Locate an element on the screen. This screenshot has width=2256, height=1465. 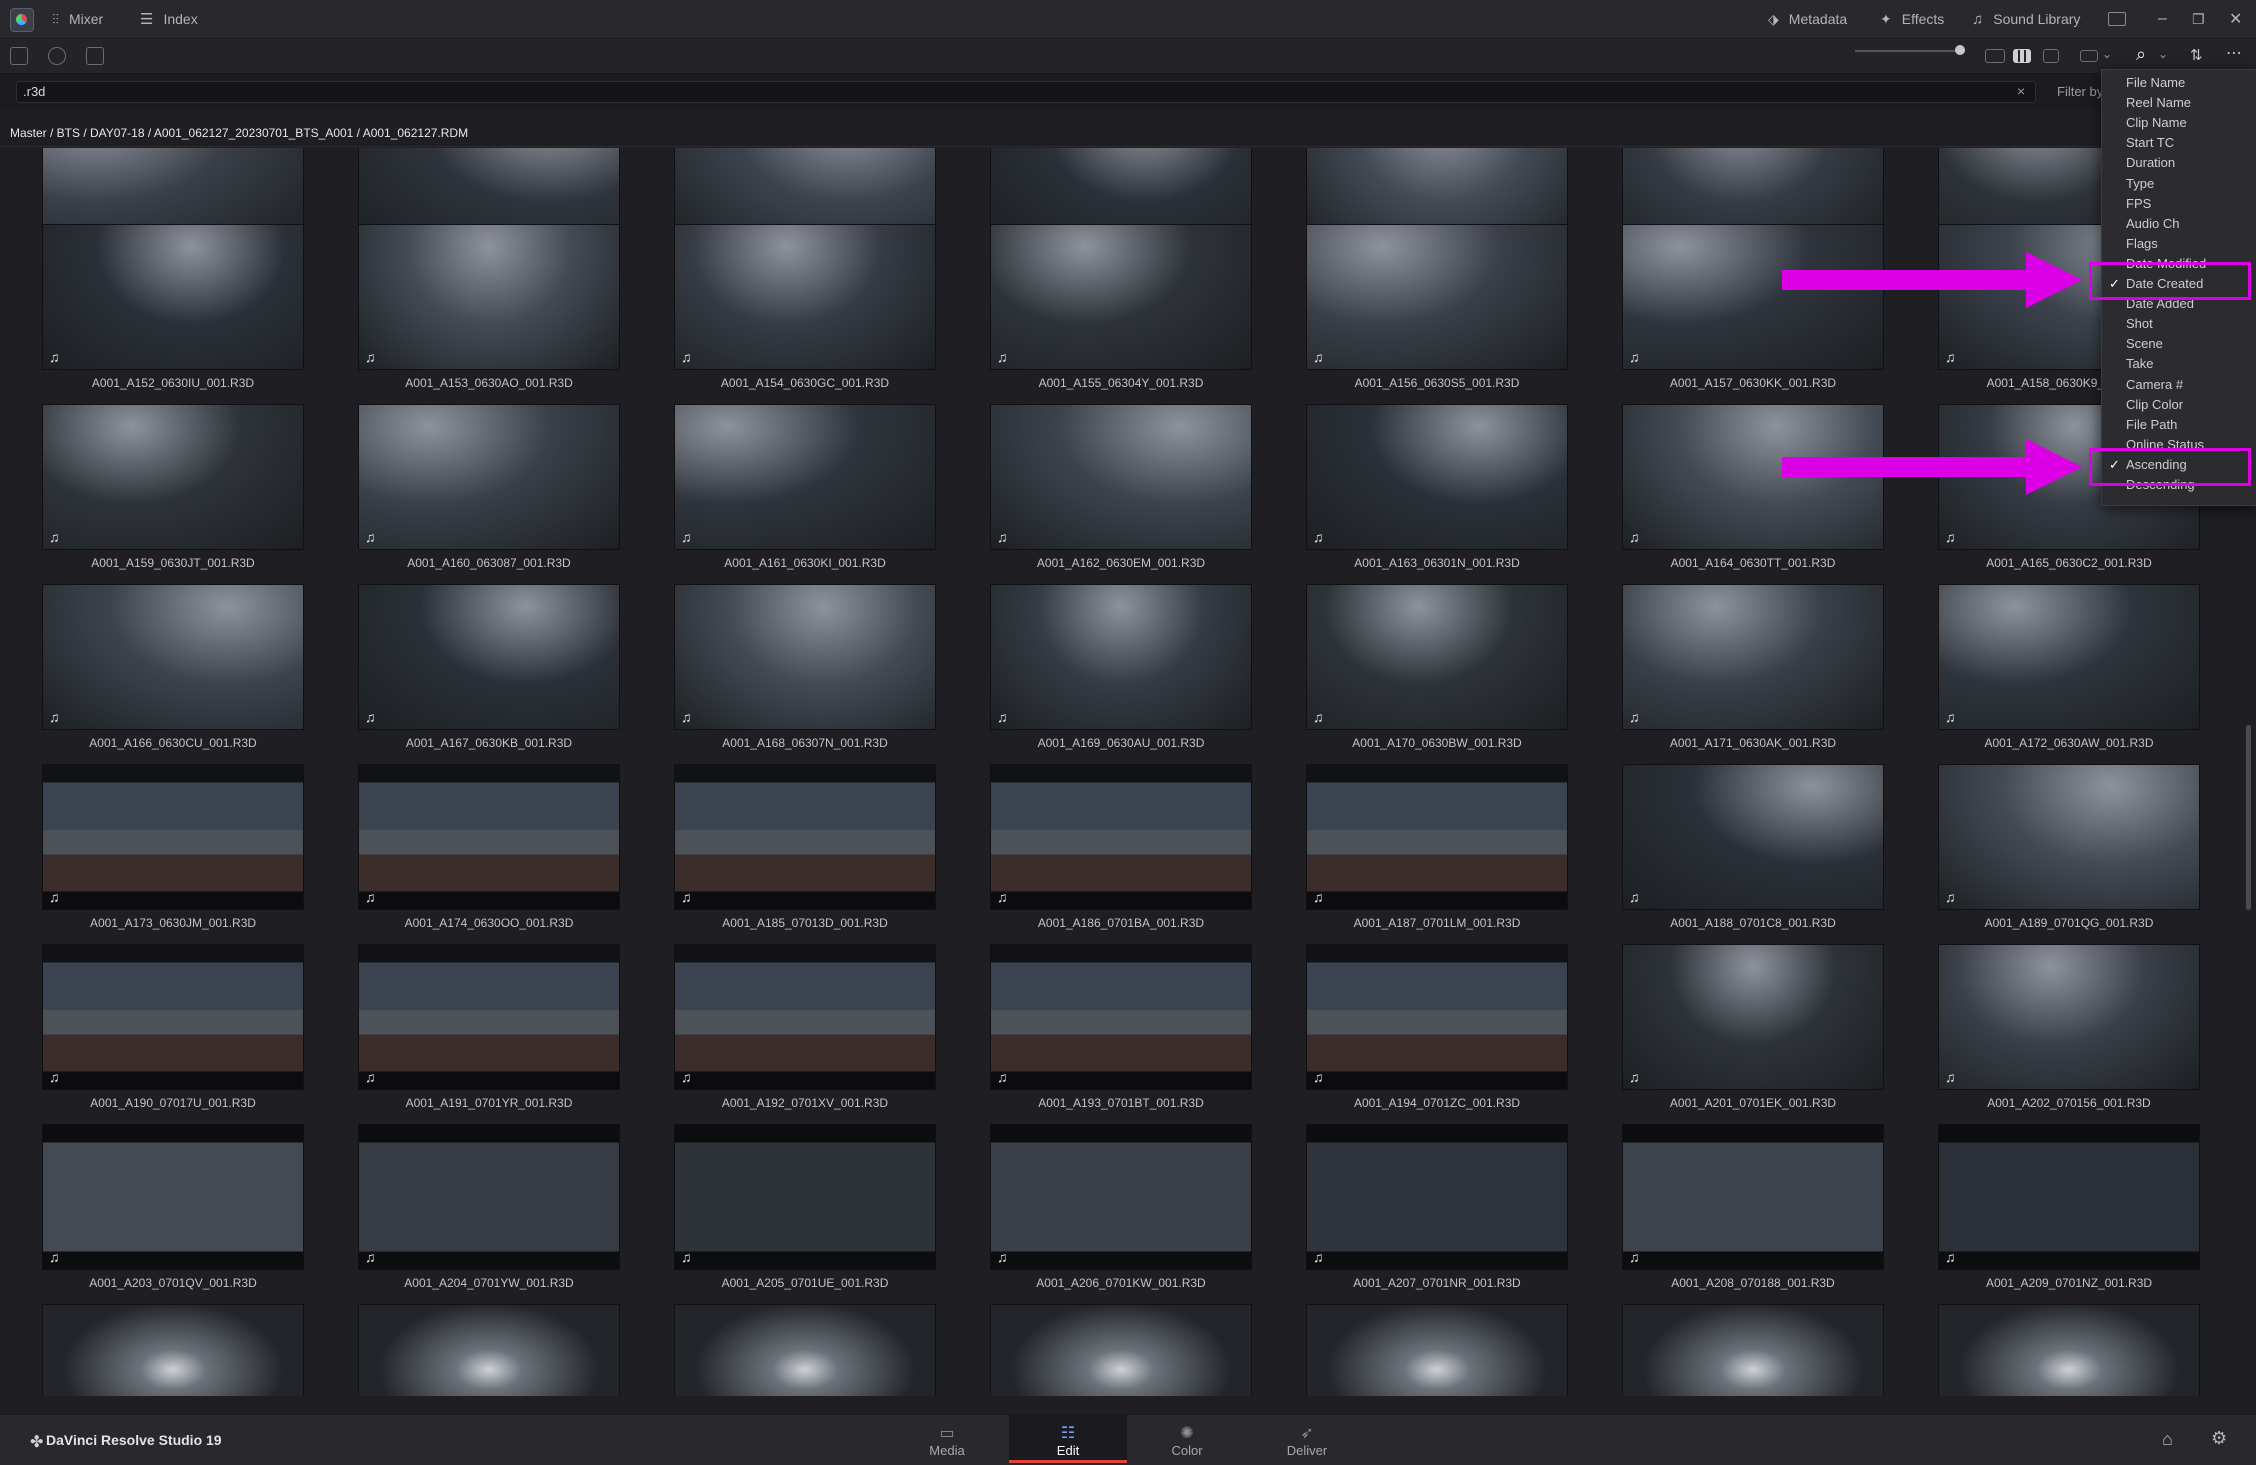
music-note-icon: ♫ is located at coordinates (1978, 19).